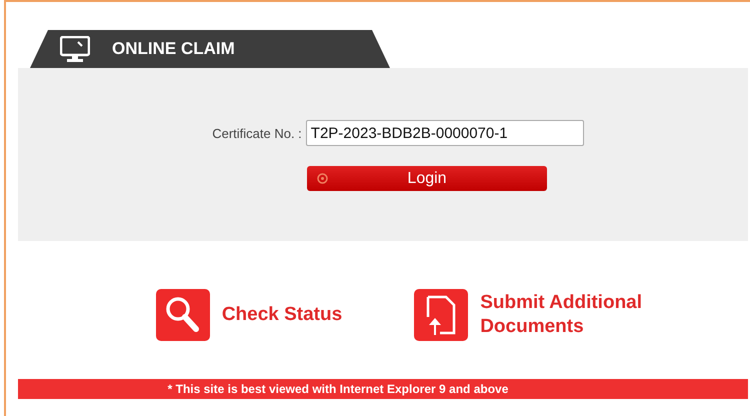 The height and width of the screenshot is (416, 750). Describe the element at coordinates (427, 178) in the screenshot. I see `login-button: Login` at that location.